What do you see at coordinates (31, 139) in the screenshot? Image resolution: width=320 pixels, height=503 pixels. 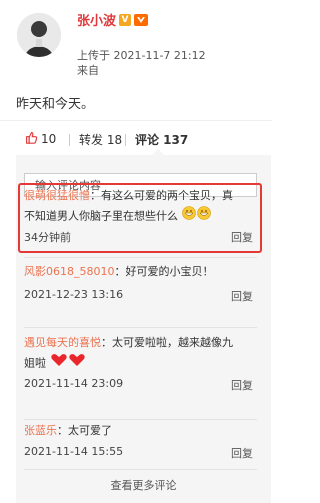 I see `thumbs-up-icon` at bounding box center [31, 139].